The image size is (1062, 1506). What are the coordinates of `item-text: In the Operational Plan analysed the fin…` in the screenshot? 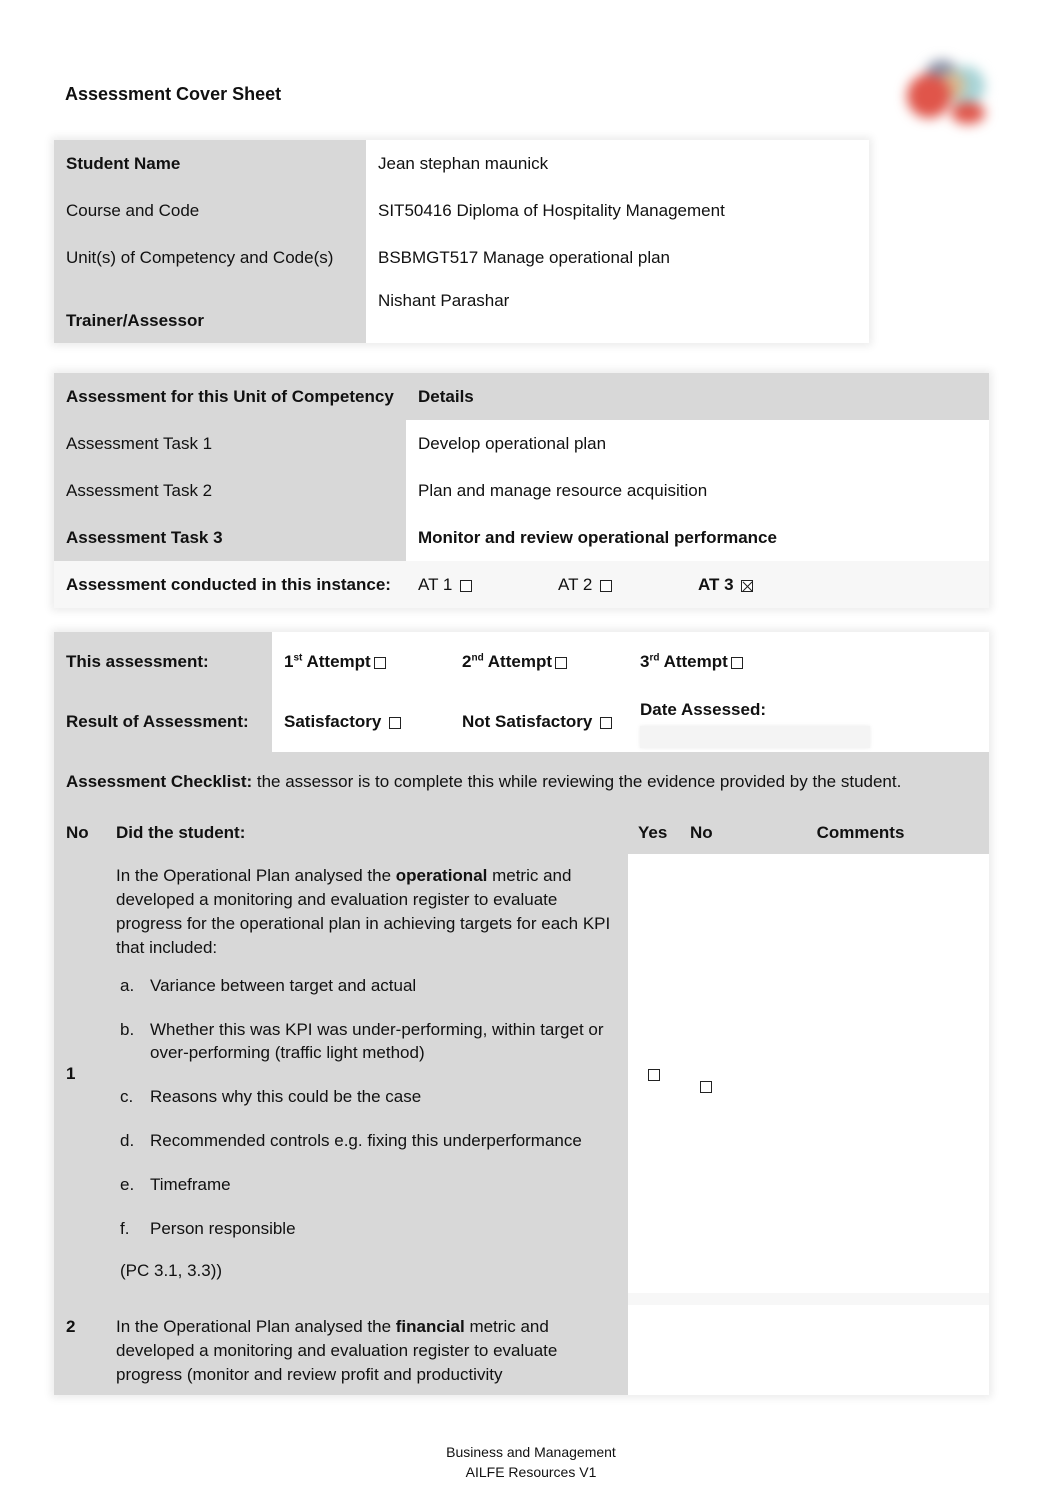 It's located at (372, 1351).